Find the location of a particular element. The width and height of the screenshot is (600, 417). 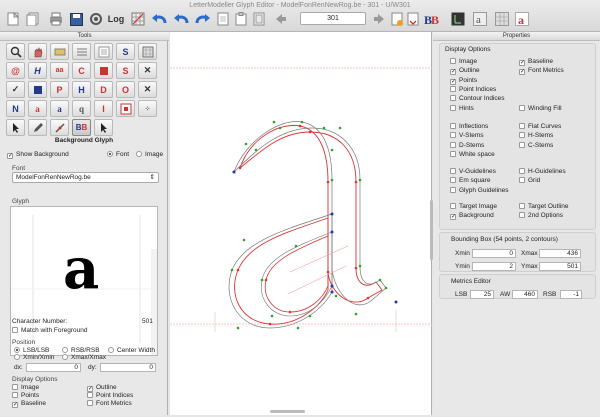

prop-option-options_col1-3: Point Indices is located at coordinates (473, 89).